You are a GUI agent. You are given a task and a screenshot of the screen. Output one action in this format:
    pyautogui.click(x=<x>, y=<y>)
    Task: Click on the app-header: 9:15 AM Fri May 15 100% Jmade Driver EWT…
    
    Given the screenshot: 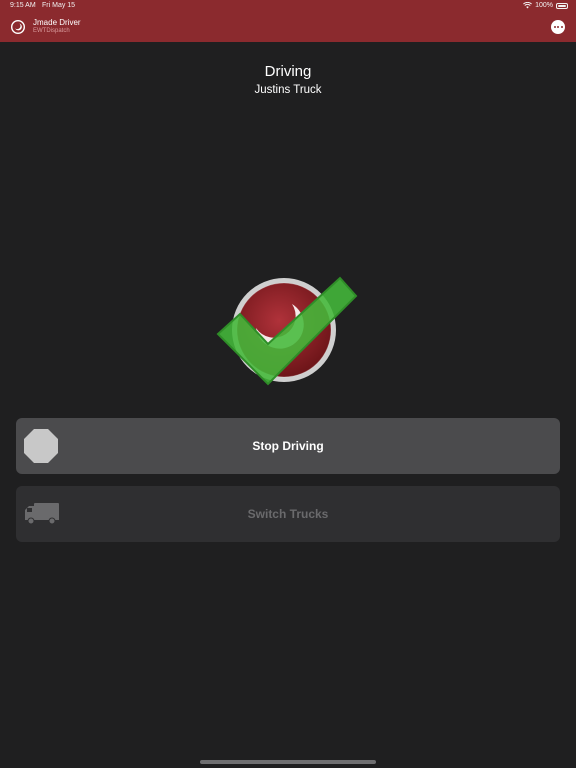 What is the action you would take?
    pyautogui.click(x=288, y=21)
    